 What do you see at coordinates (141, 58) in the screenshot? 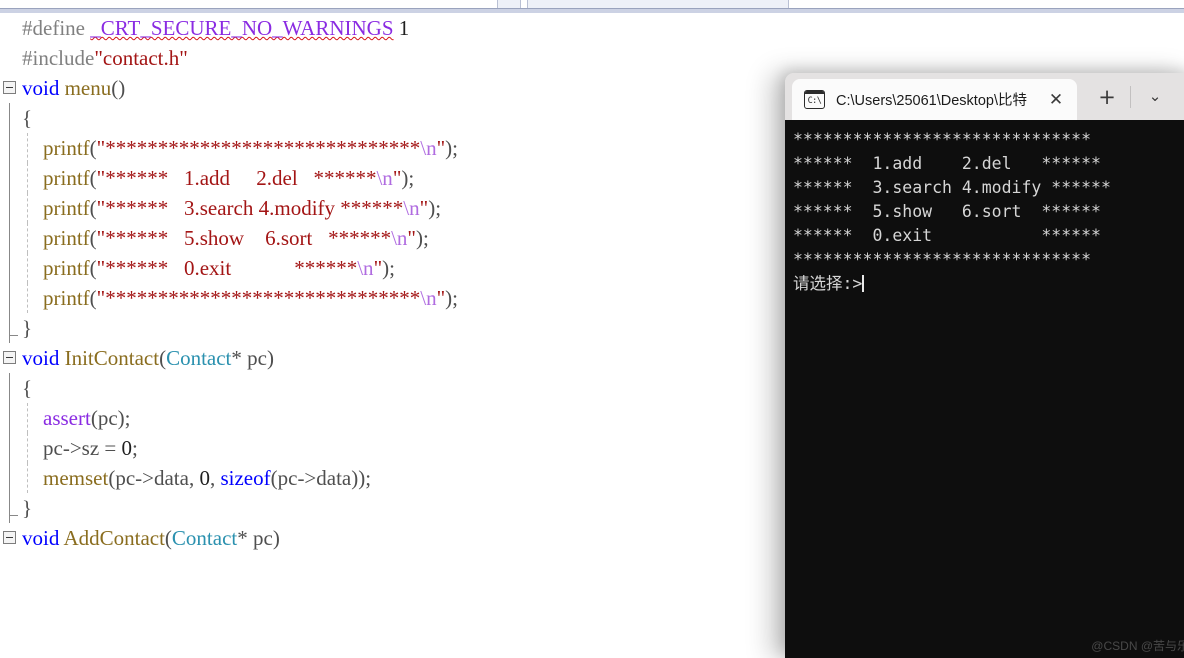
I see `code-token: "contact.h"` at bounding box center [141, 58].